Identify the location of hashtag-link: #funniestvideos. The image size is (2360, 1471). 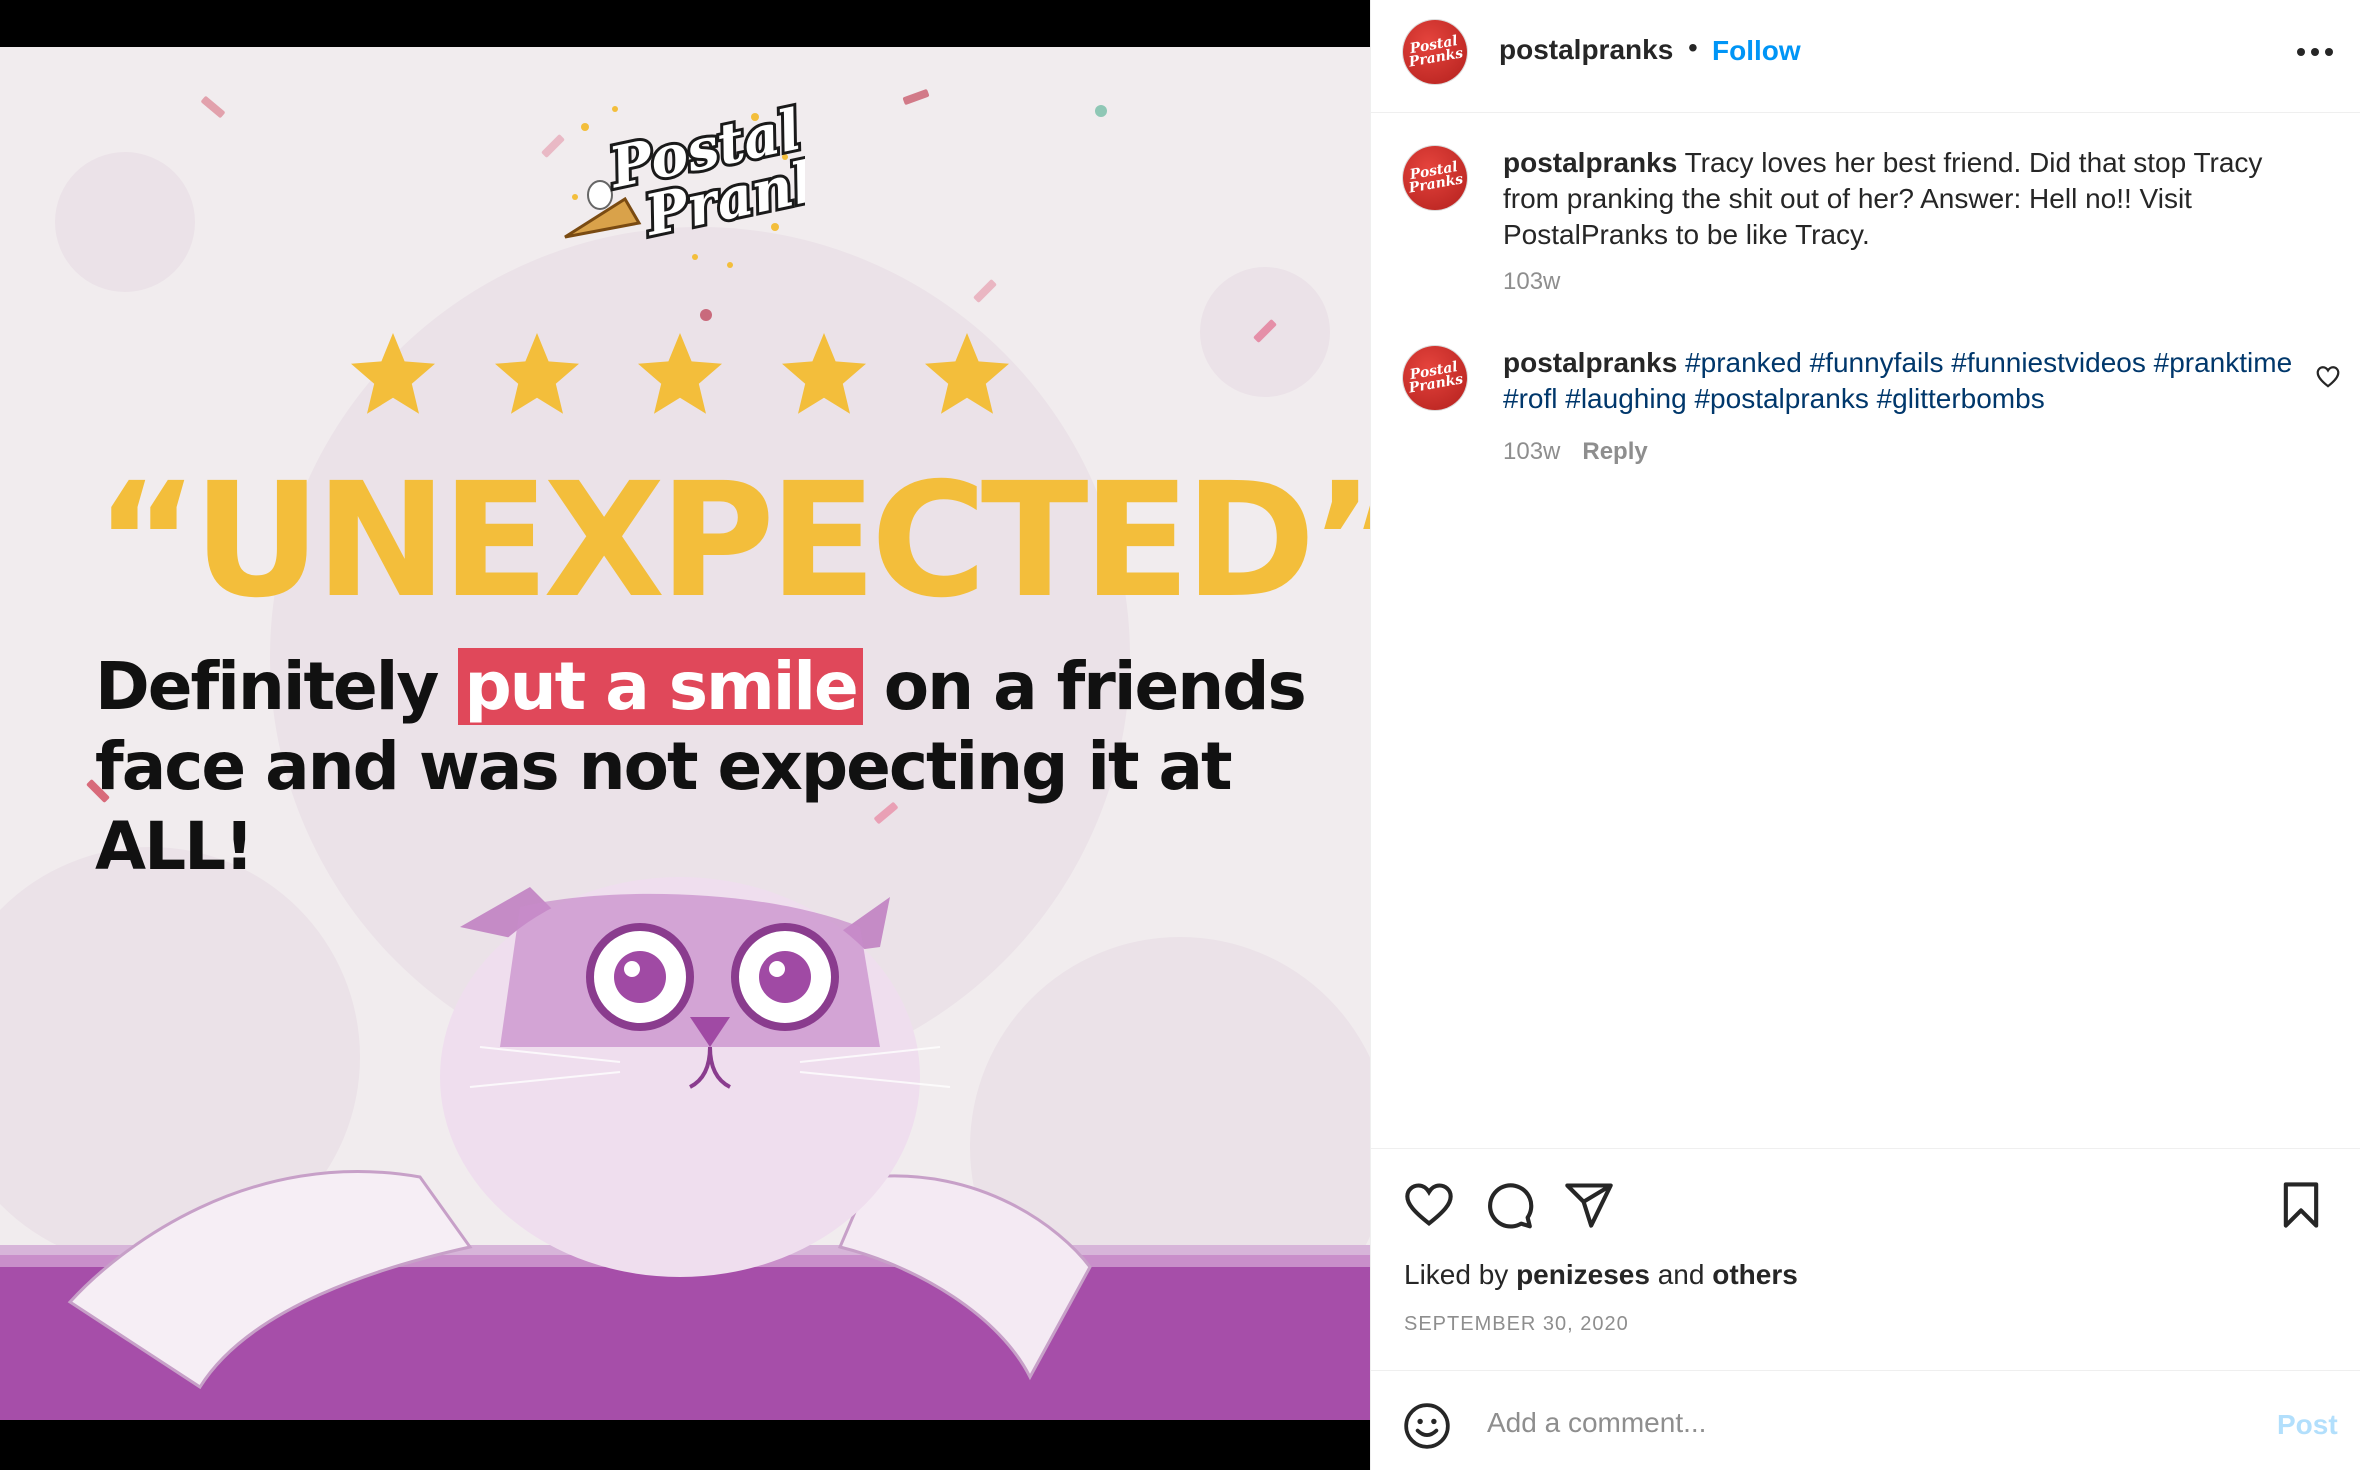
(2048, 362).